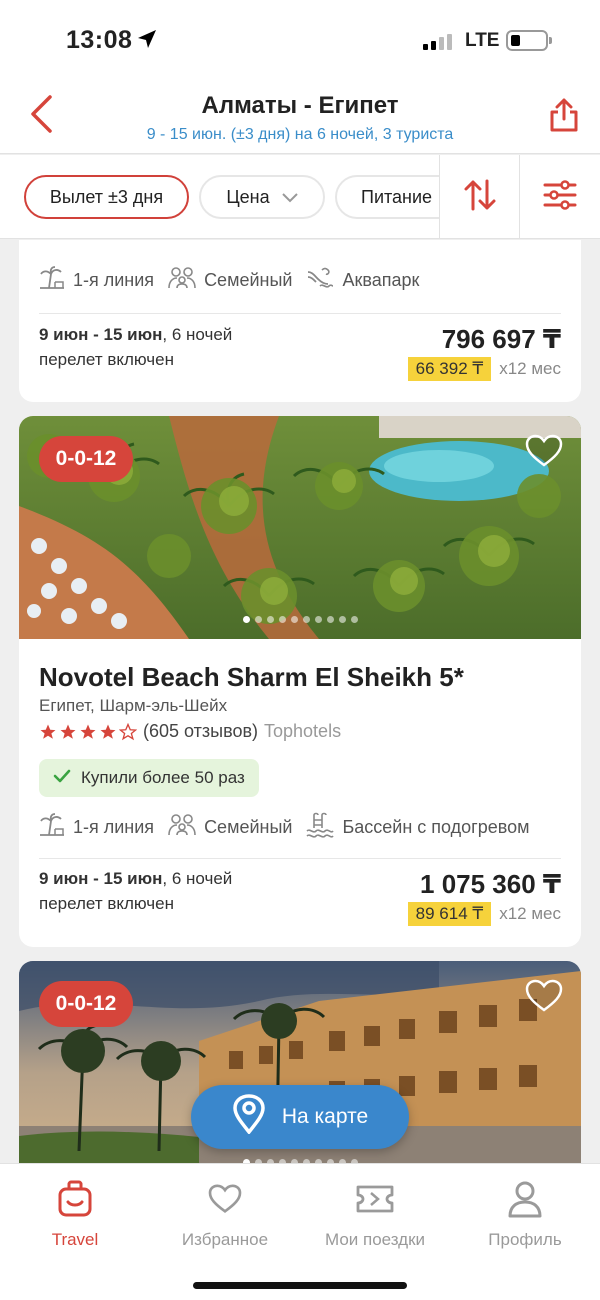 This screenshot has width=600, height=1300. Describe the element at coordinates (300, 619) in the screenshot. I see `carousel-dots` at that location.